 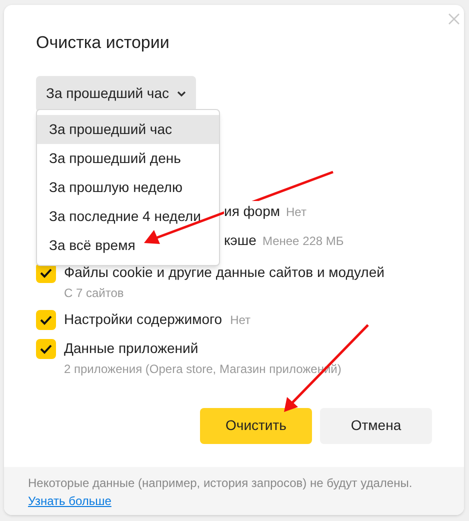 I want to click on menu-item: За прошедший час, so click(x=128, y=129).